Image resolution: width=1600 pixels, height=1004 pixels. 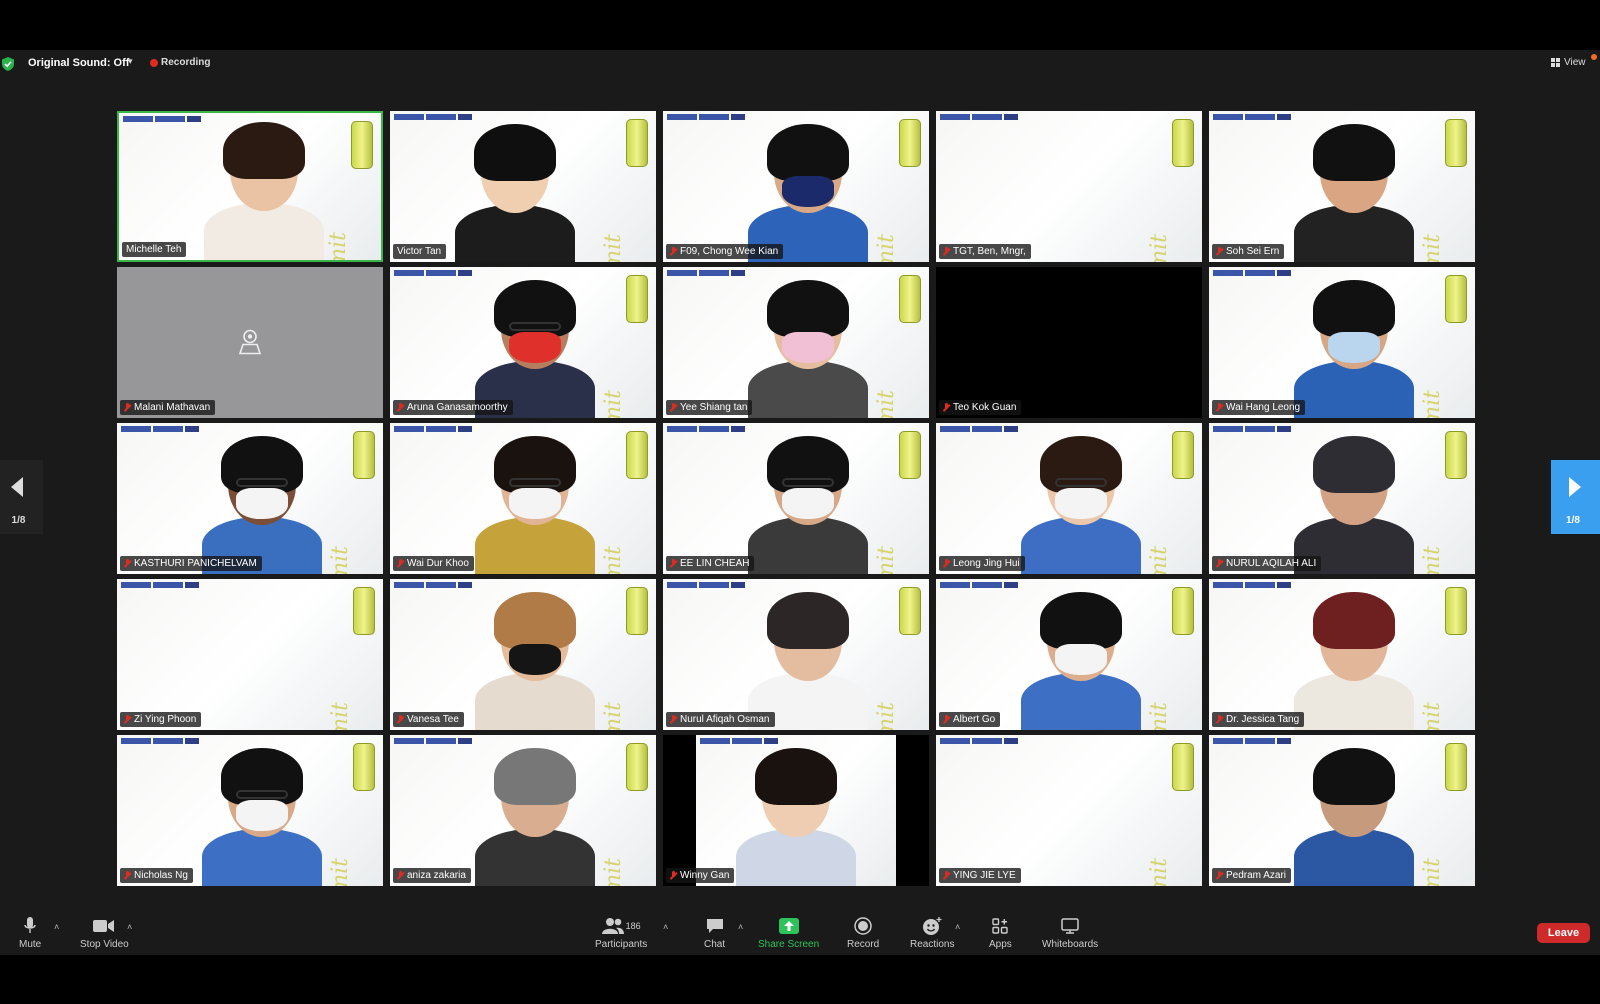 I want to click on participant-nameplate: Albert Go, so click(x=970, y=719).